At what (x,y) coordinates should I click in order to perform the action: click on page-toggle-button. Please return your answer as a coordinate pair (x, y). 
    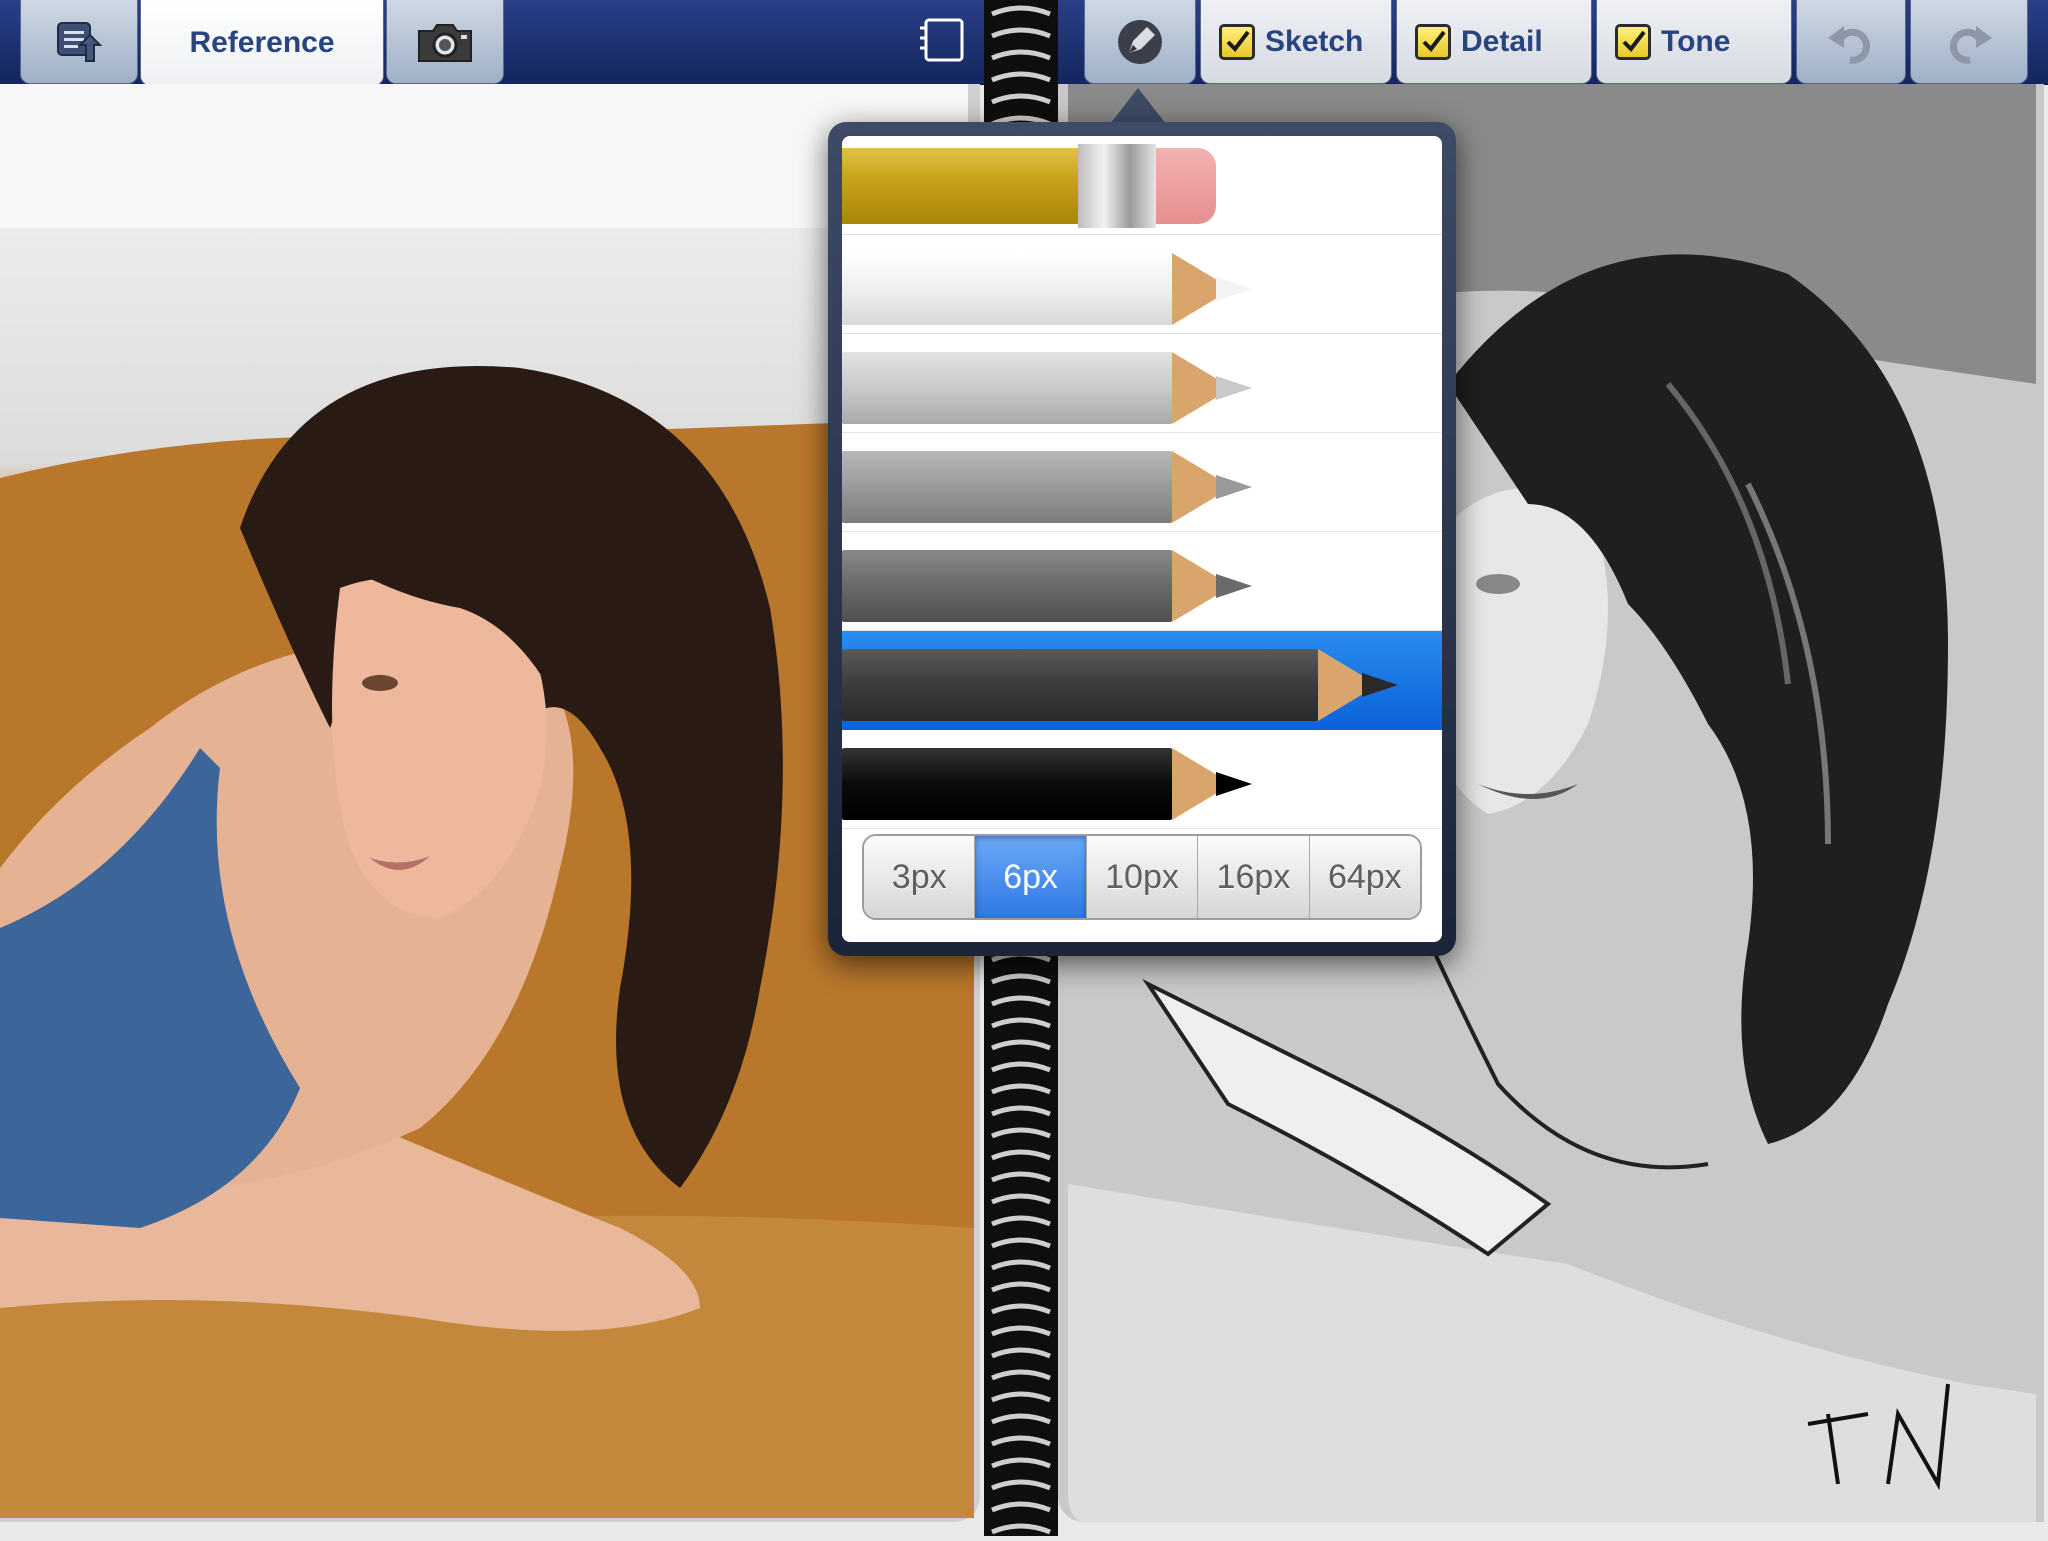
    Looking at the image, I should click on (944, 42).